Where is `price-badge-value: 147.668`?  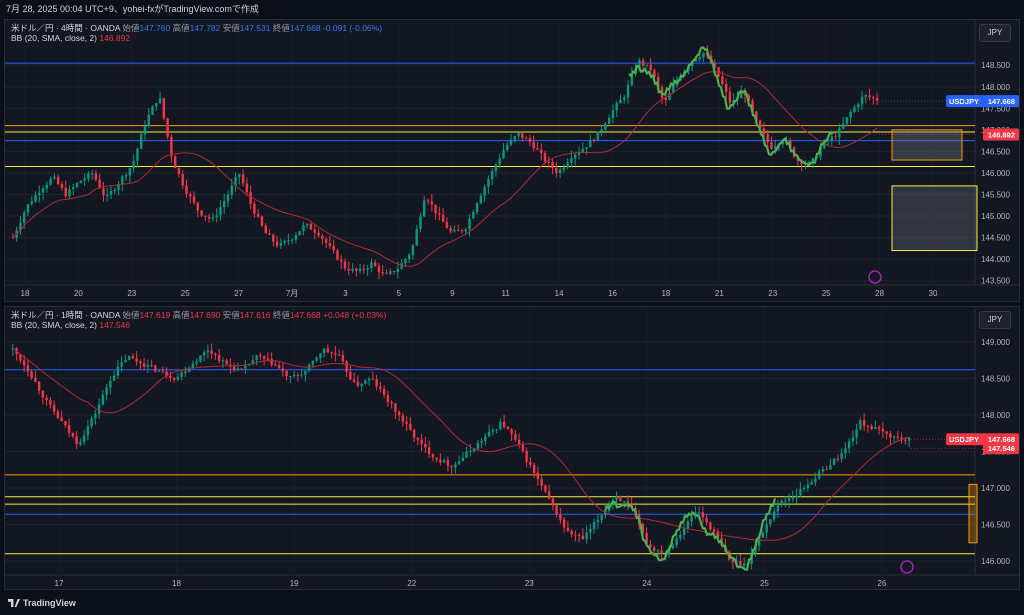 price-badge-value: 147.668 is located at coordinates (1001, 101).